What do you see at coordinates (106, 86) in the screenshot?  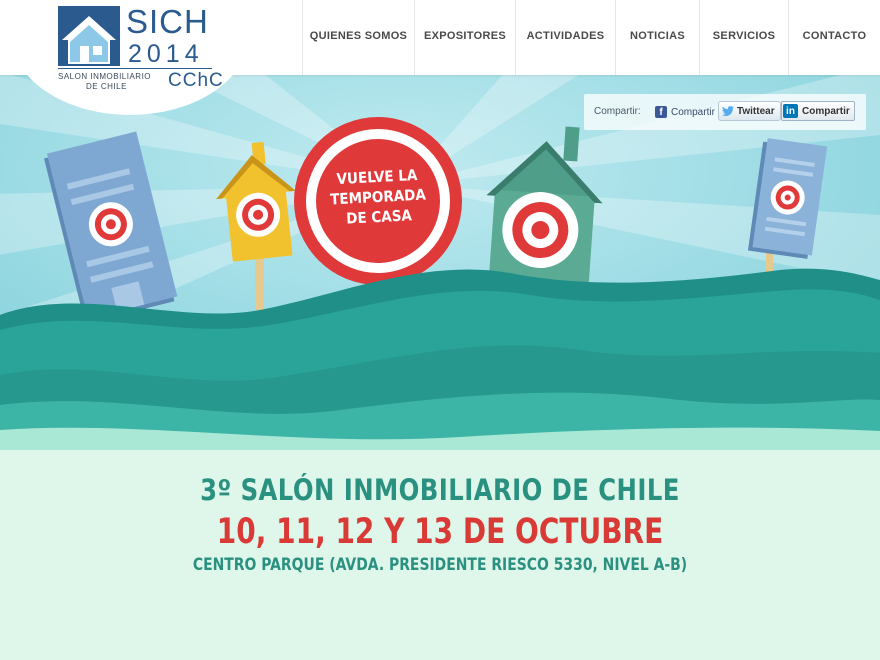 I see `logo-subtitle-2: DE CHILE` at bounding box center [106, 86].